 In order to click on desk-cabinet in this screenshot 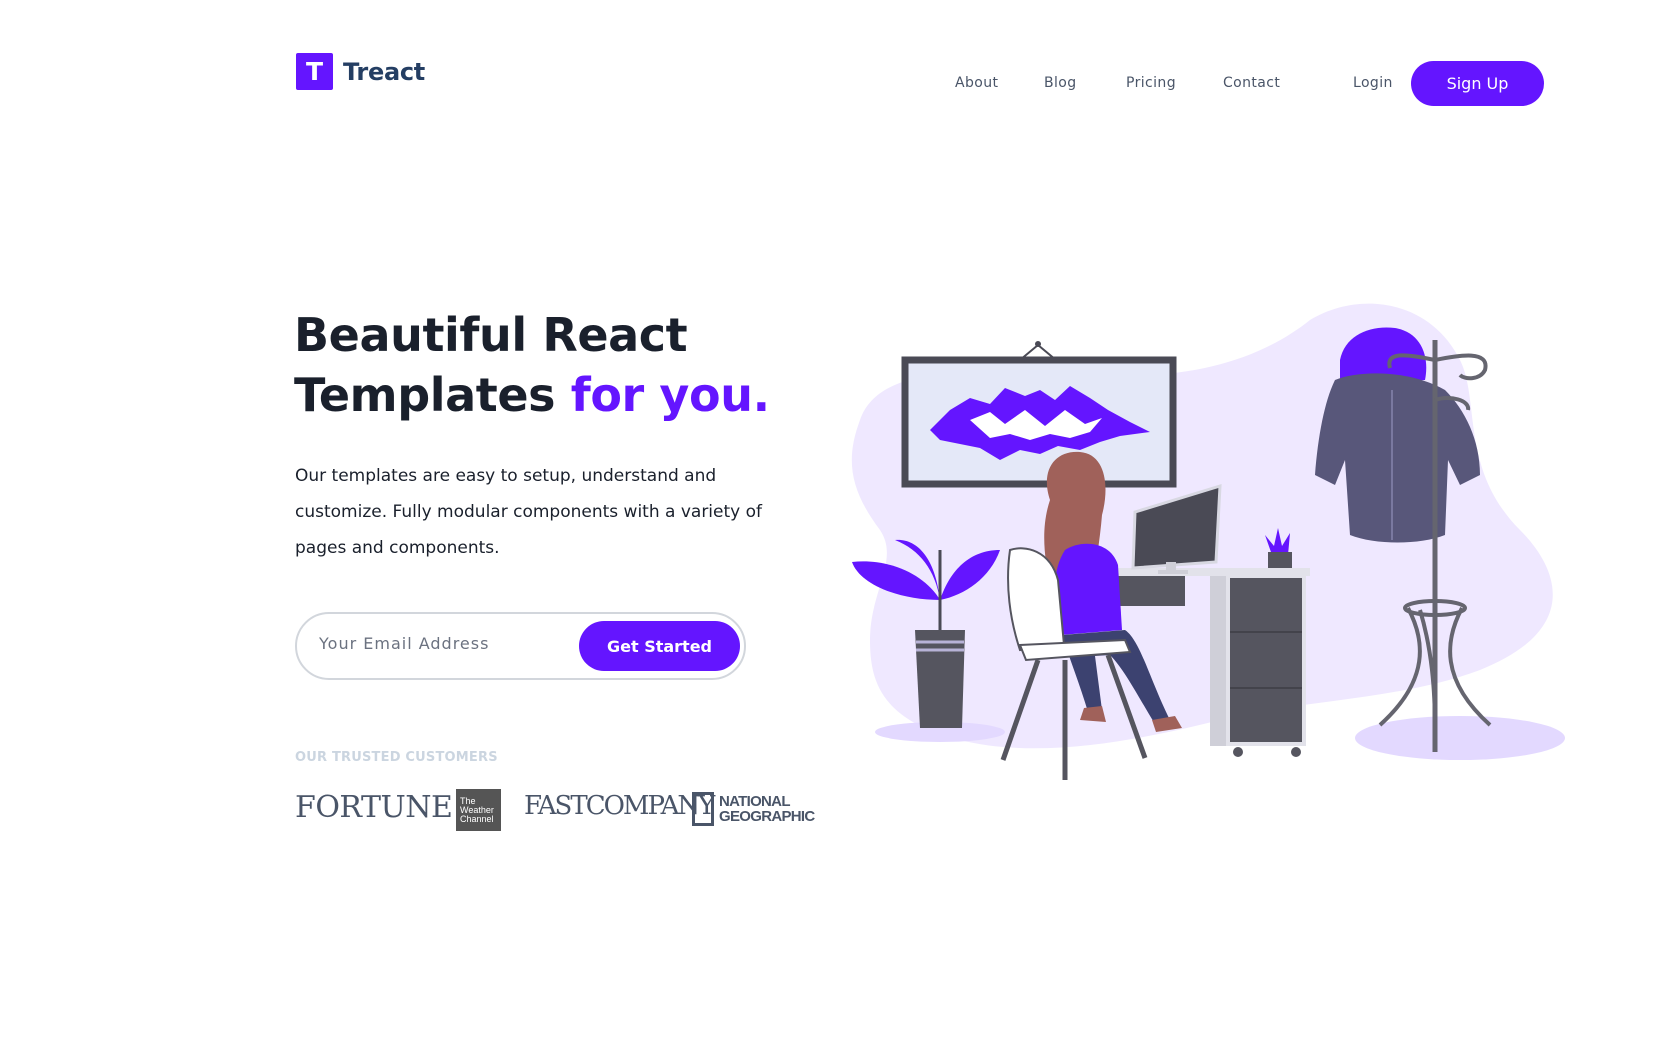, I will do `click(1266, 660)`.